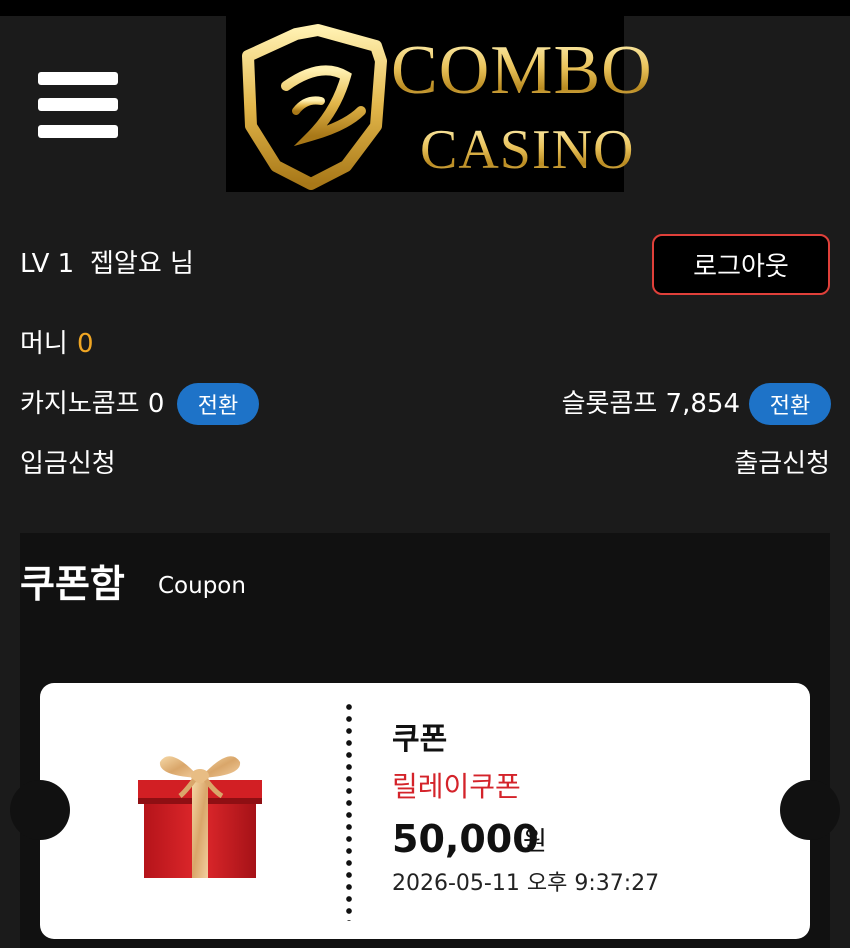  What do you see at coordinates (790, 404) in the screenshot?
I see `slot-comp-convert-button: 전환` at bounding box center [790, 404].